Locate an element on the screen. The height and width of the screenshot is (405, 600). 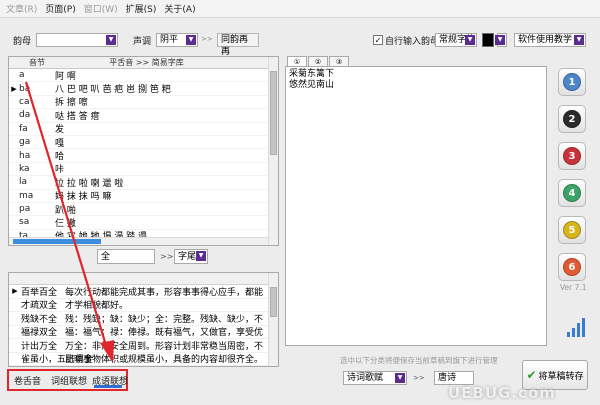
editor-line-1: 采菊东篱下 is located at coordinates (312, 74).